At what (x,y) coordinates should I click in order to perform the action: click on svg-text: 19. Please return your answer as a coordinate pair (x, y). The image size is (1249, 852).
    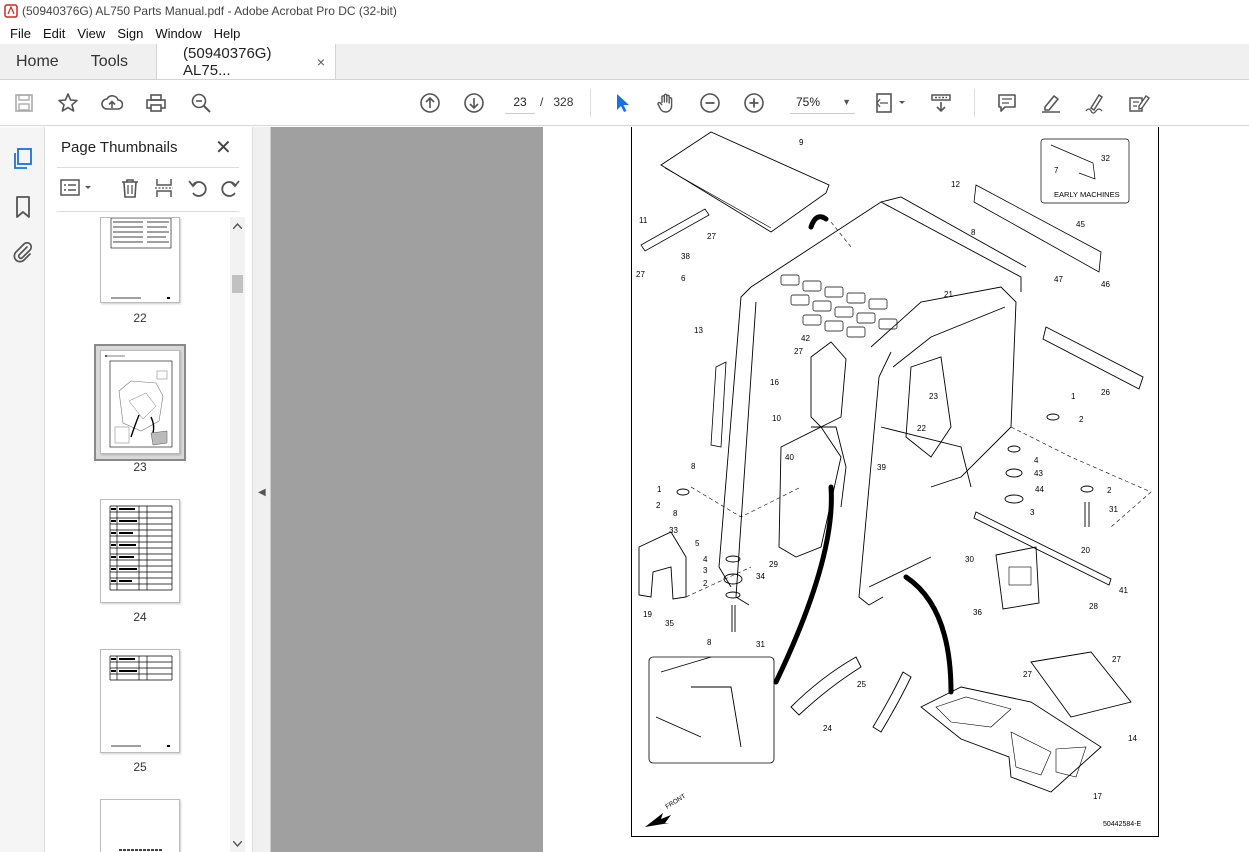
    Looking at the image, I should click on (647, 614).